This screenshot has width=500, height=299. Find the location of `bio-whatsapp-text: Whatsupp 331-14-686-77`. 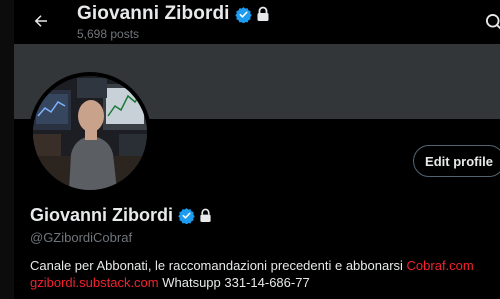

bio-whatsapp-text: Whatsupp 331-14-686-77 is located at coordinates (234, 282).